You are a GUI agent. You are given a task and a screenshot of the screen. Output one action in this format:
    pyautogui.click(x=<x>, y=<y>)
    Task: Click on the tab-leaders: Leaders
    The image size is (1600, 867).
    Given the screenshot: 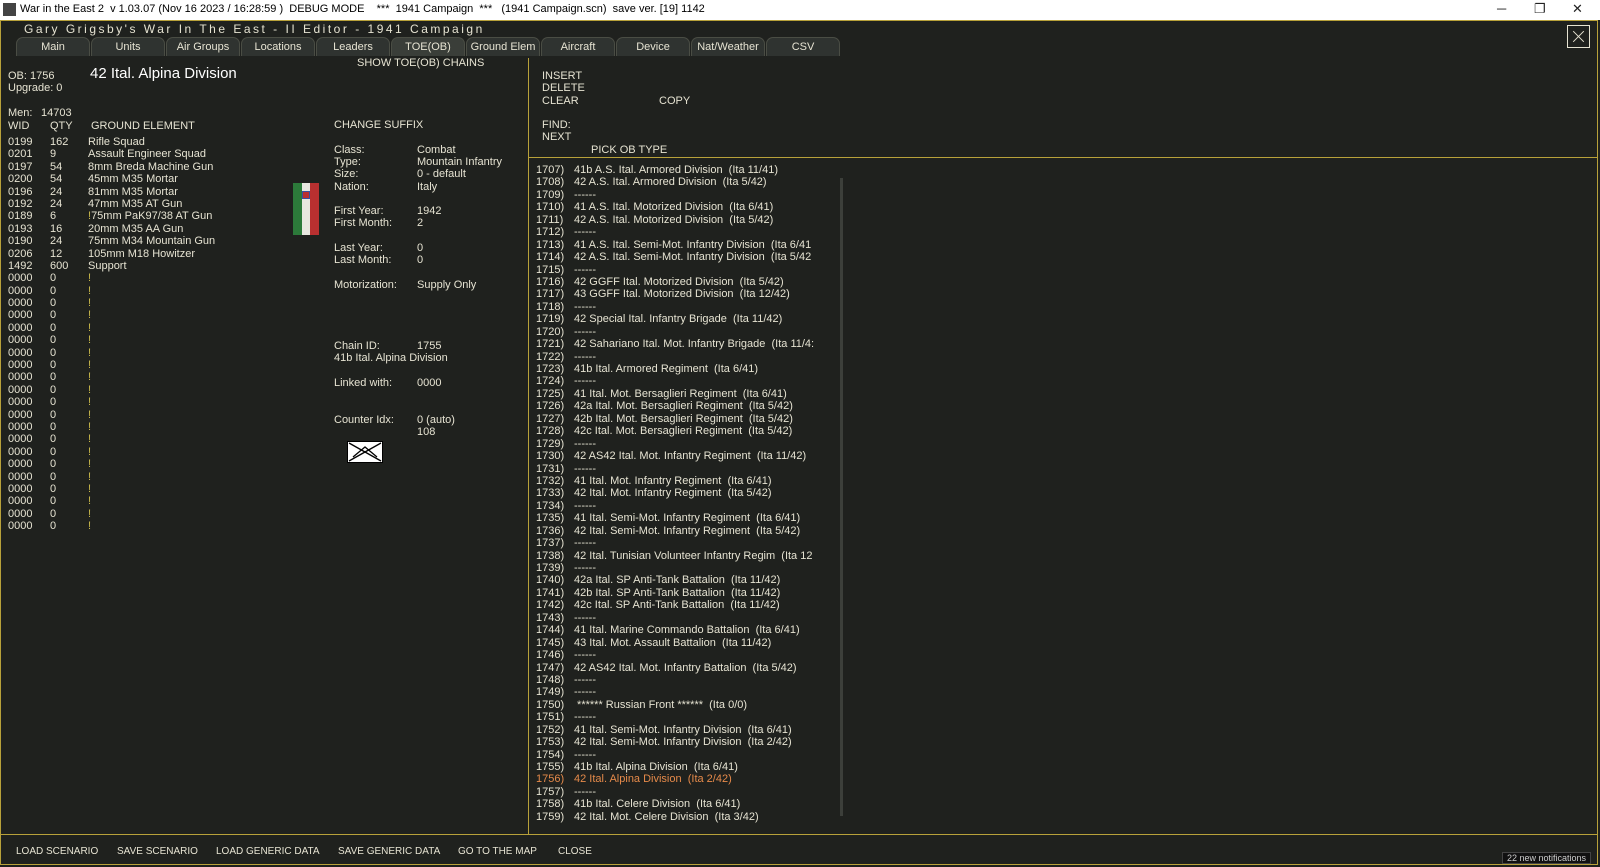 What is the action you would take?
    pyautogui.click(x=353, y=46)
    